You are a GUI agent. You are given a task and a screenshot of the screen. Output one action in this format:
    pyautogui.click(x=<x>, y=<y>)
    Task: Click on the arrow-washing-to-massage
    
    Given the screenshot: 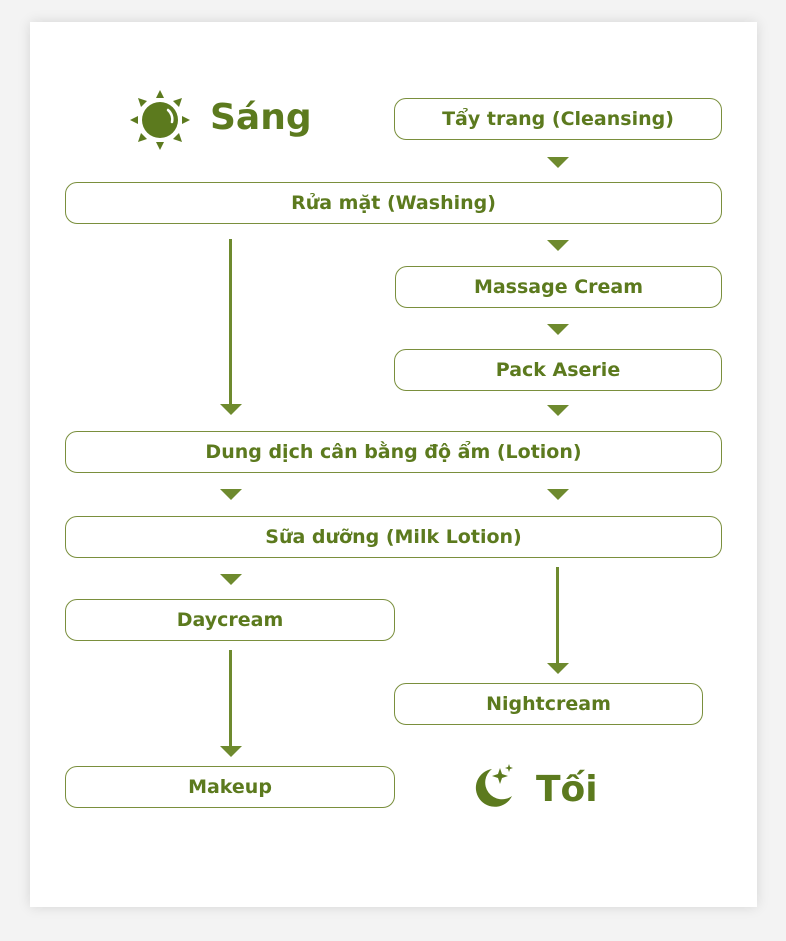 What is the action you would take?
    pyautogui.click(x=558, y=245)
    